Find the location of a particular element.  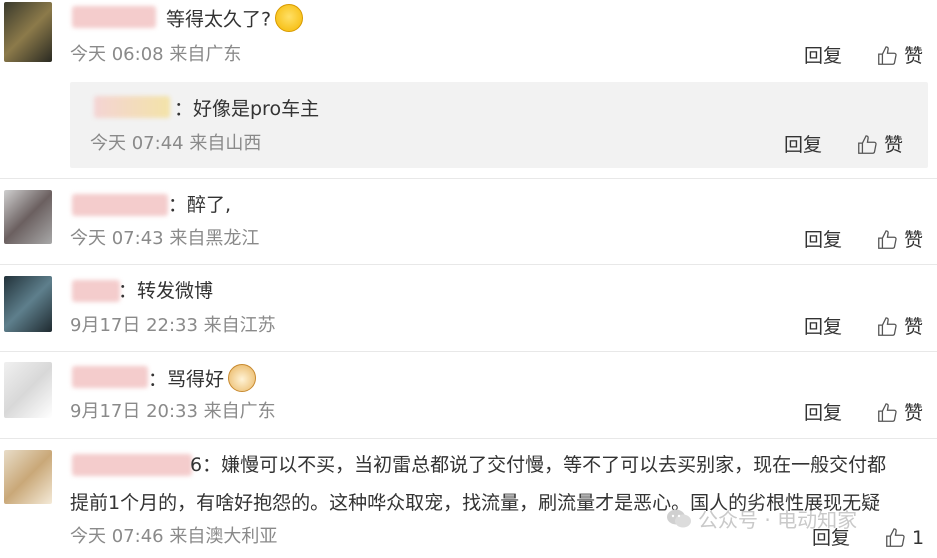

comment-text: ：骂得好 is located at coordinates (202, 379).